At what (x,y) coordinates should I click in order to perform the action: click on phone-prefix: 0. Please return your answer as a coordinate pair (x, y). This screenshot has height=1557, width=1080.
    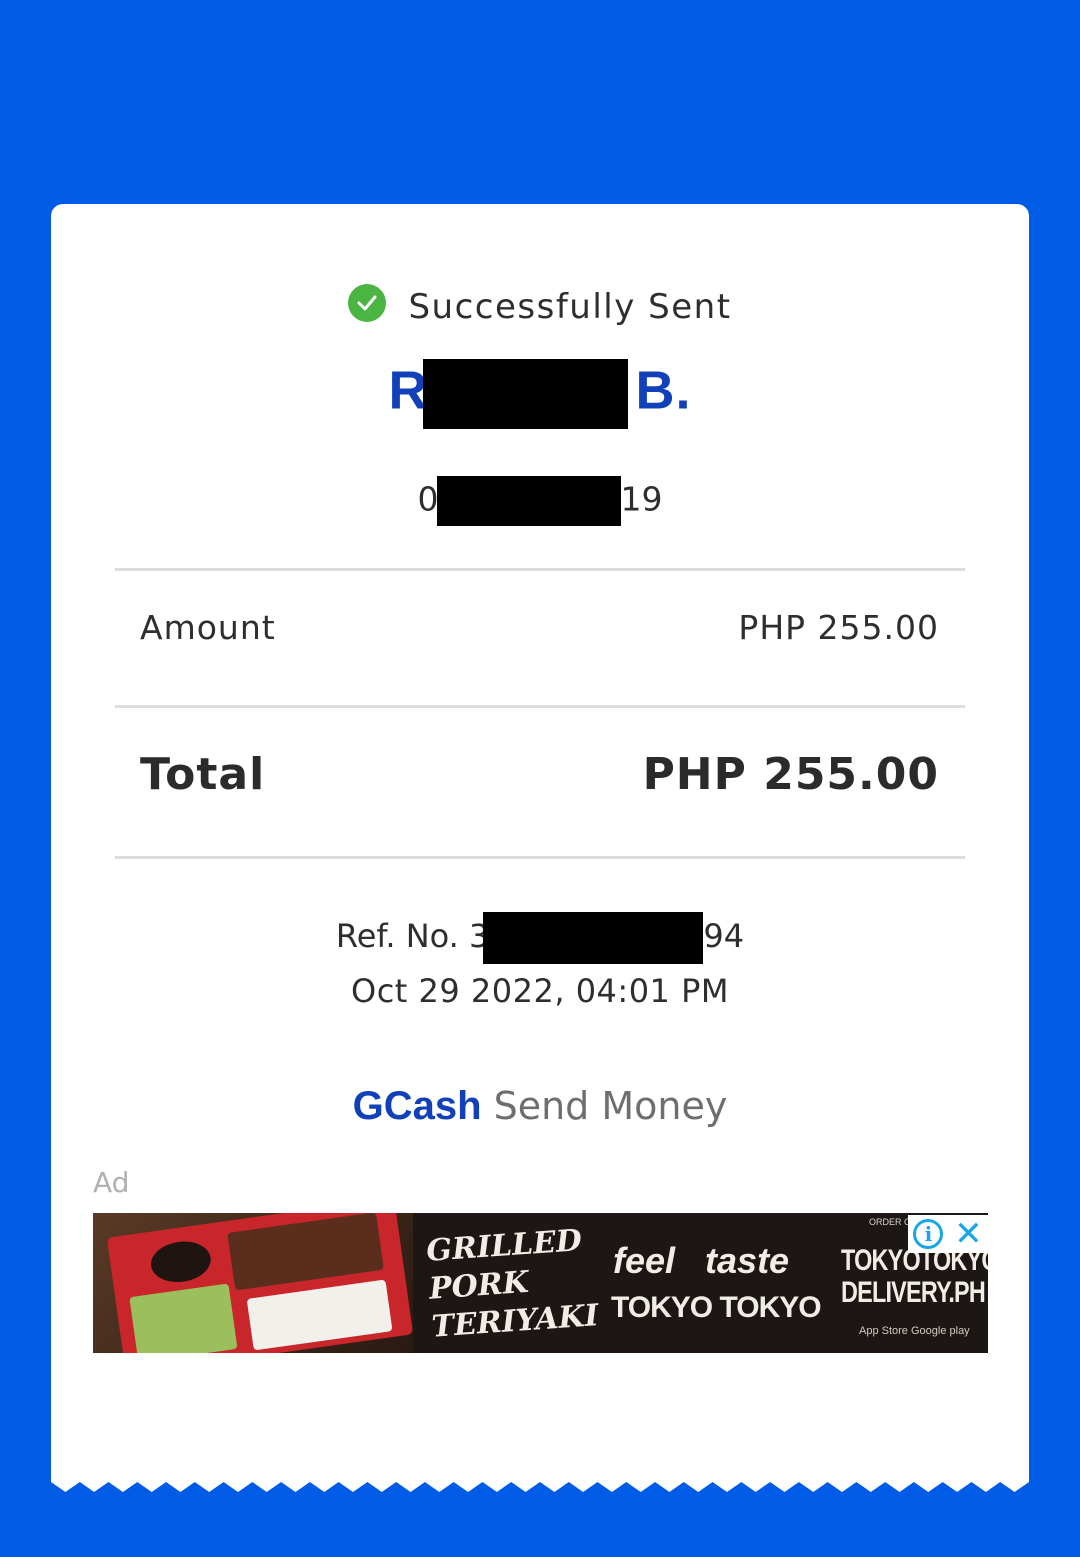
    Looking at the image, I should click on (428, 499).